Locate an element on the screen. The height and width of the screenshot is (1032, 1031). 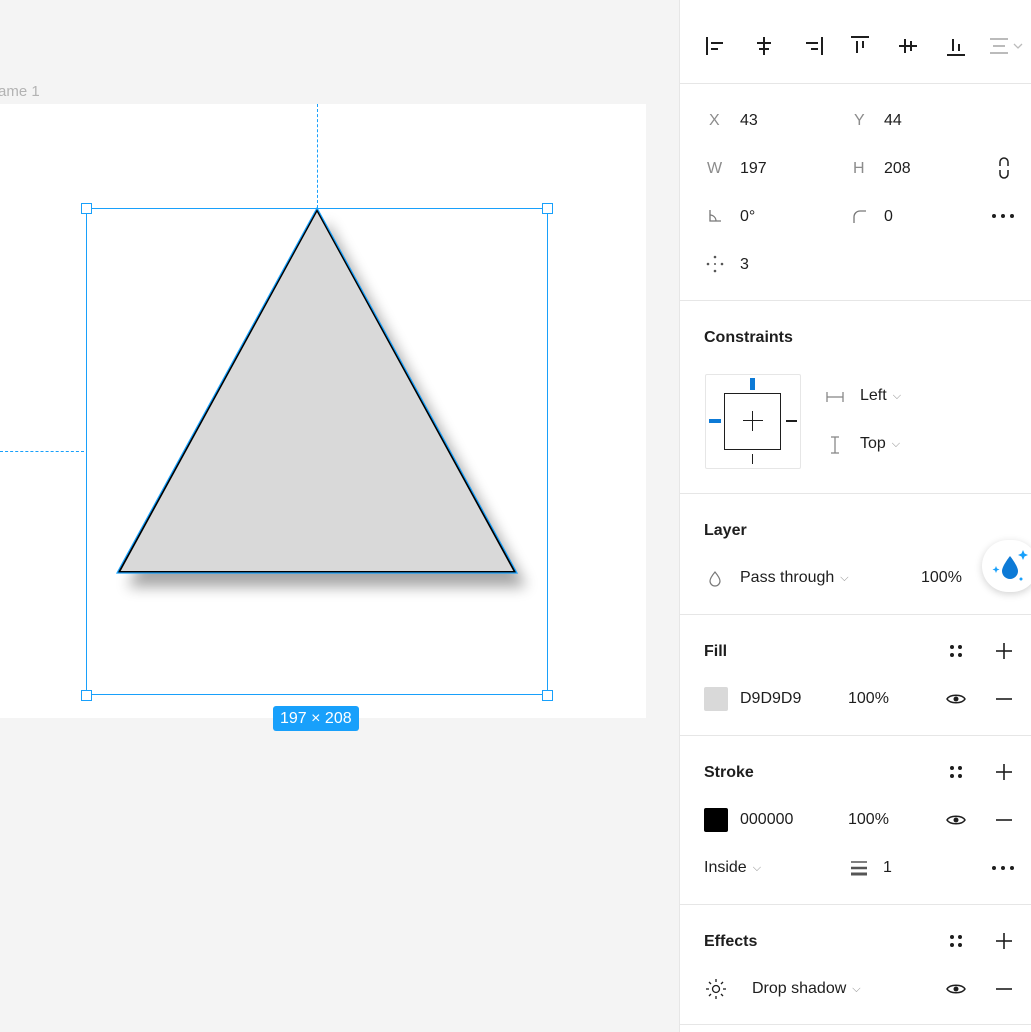
horizontal-constraint-dropdown: Left ⌵ is located at coordinates (880, 396).